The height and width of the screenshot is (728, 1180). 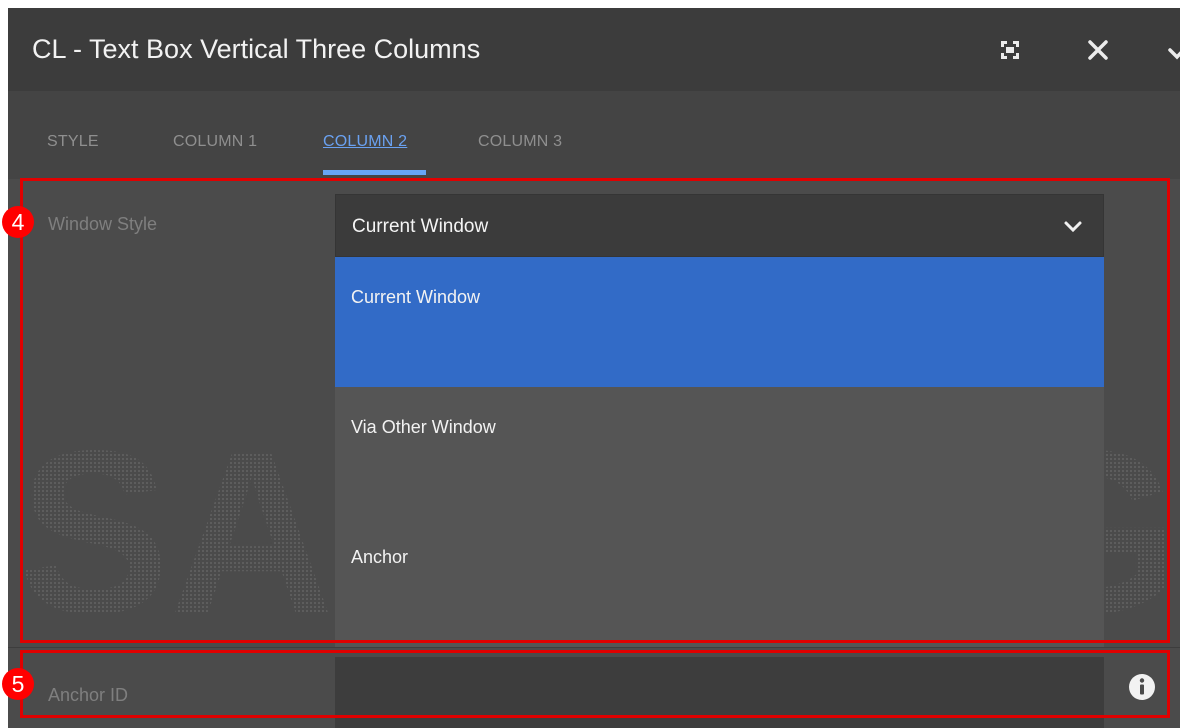 What do you see at coordinates (1173, 50) in the screenshot?
I see `checkmark-icon` at bounding box center [1173, 50].